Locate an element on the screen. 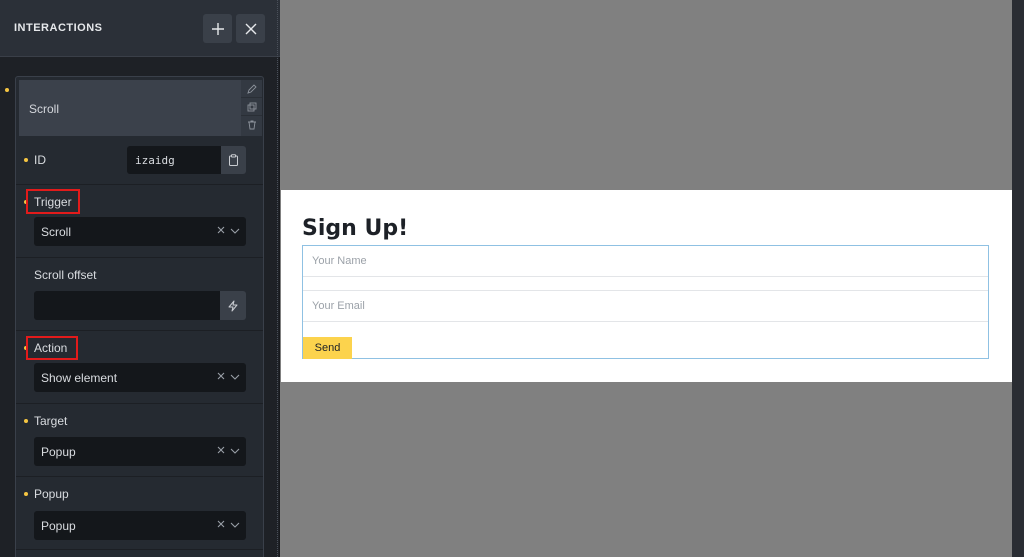  copy-icon is located at coordinates (251, 106).